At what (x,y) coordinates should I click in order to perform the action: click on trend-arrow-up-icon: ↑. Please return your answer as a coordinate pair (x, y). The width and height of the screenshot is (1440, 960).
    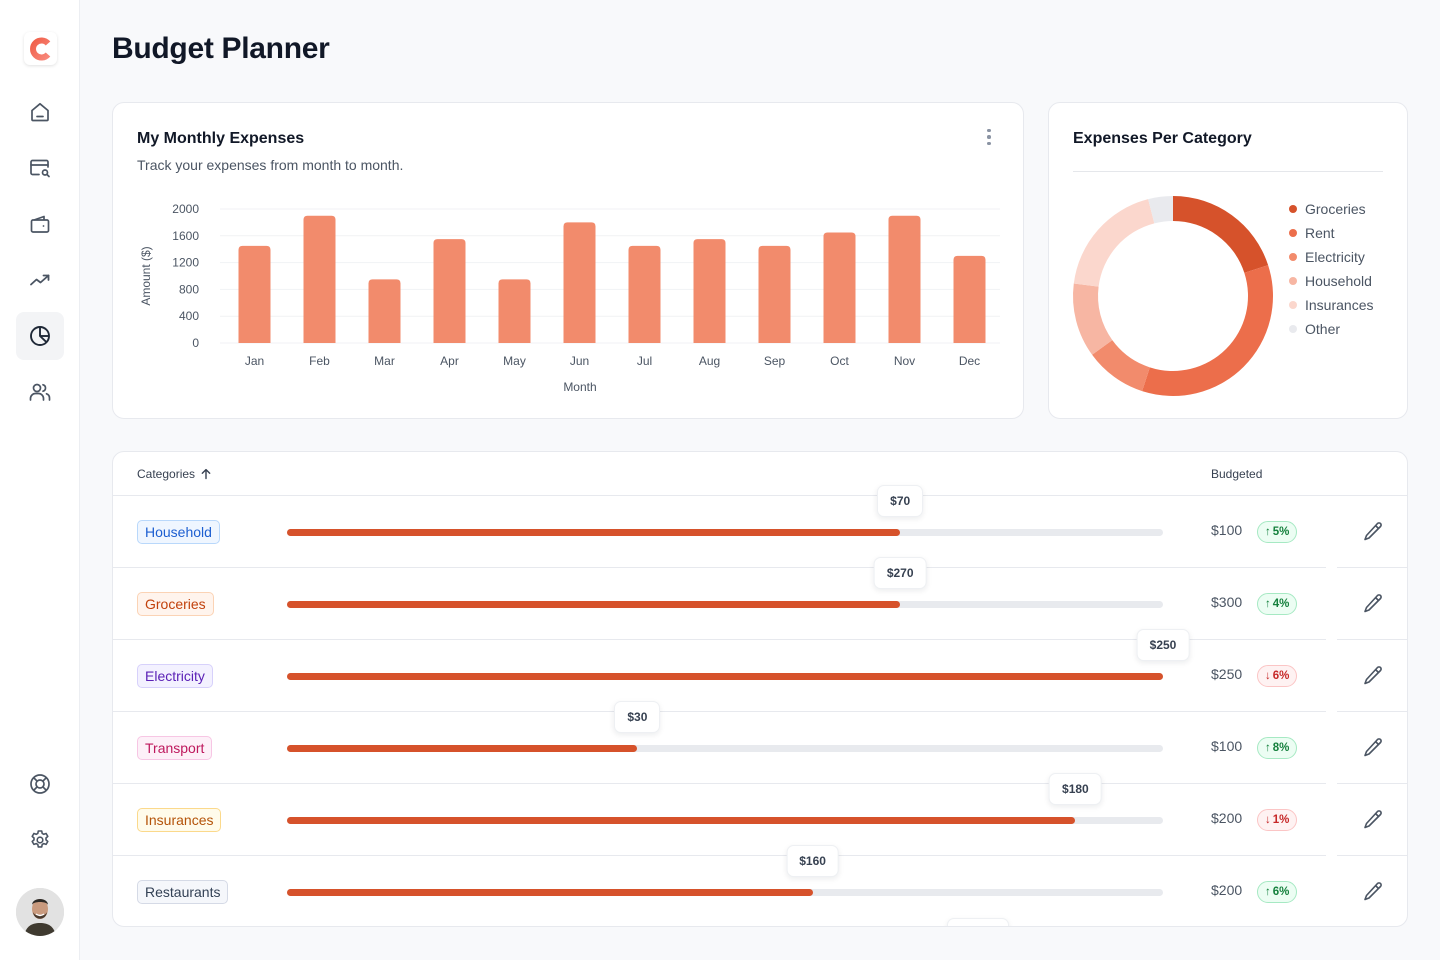
    Looking at the image, I should click on (1268, 532).